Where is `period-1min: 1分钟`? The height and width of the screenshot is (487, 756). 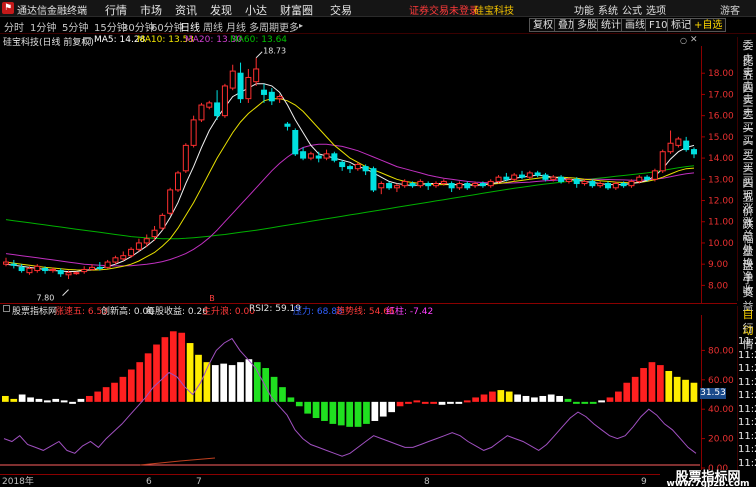 period-1min: 1分钟 is located at coordinates (43, 26).